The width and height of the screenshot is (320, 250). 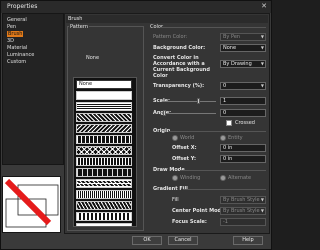 What do you see at coordinates (225, 86) in the screenshot?
I see `transparency-value: 0` at bounding box center [225, 86].